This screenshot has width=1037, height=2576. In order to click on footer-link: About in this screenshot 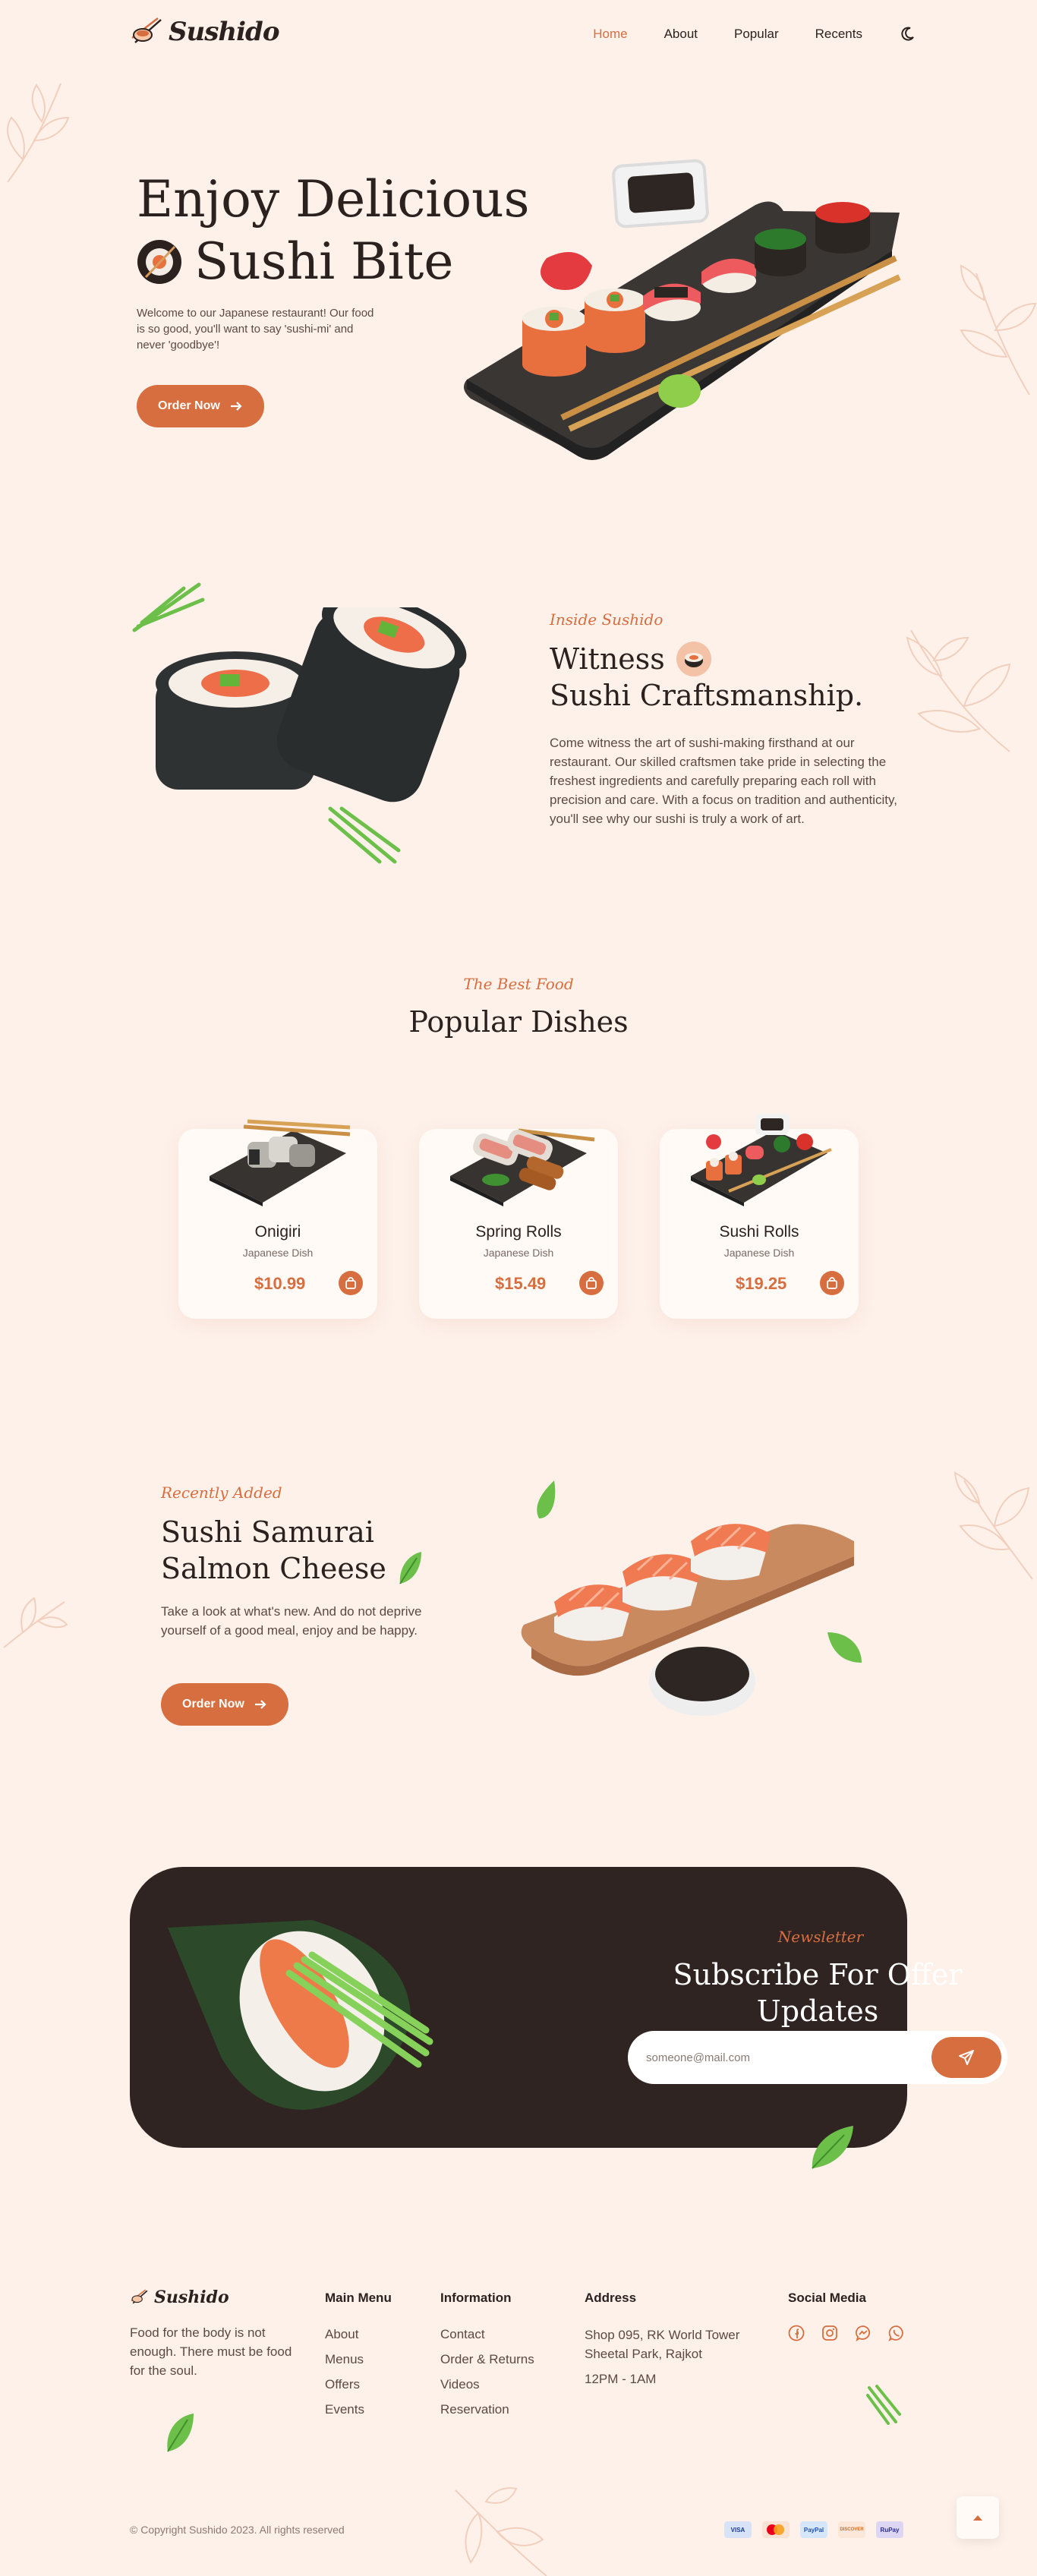, I will do `click(344, 2339)`.